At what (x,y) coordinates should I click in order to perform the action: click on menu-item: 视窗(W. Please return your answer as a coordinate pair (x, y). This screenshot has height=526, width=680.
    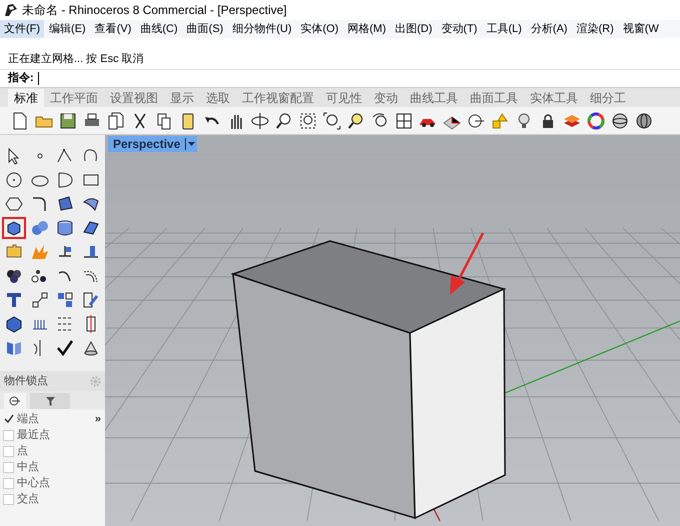
    Looking at the image, I should click on (640, 29).